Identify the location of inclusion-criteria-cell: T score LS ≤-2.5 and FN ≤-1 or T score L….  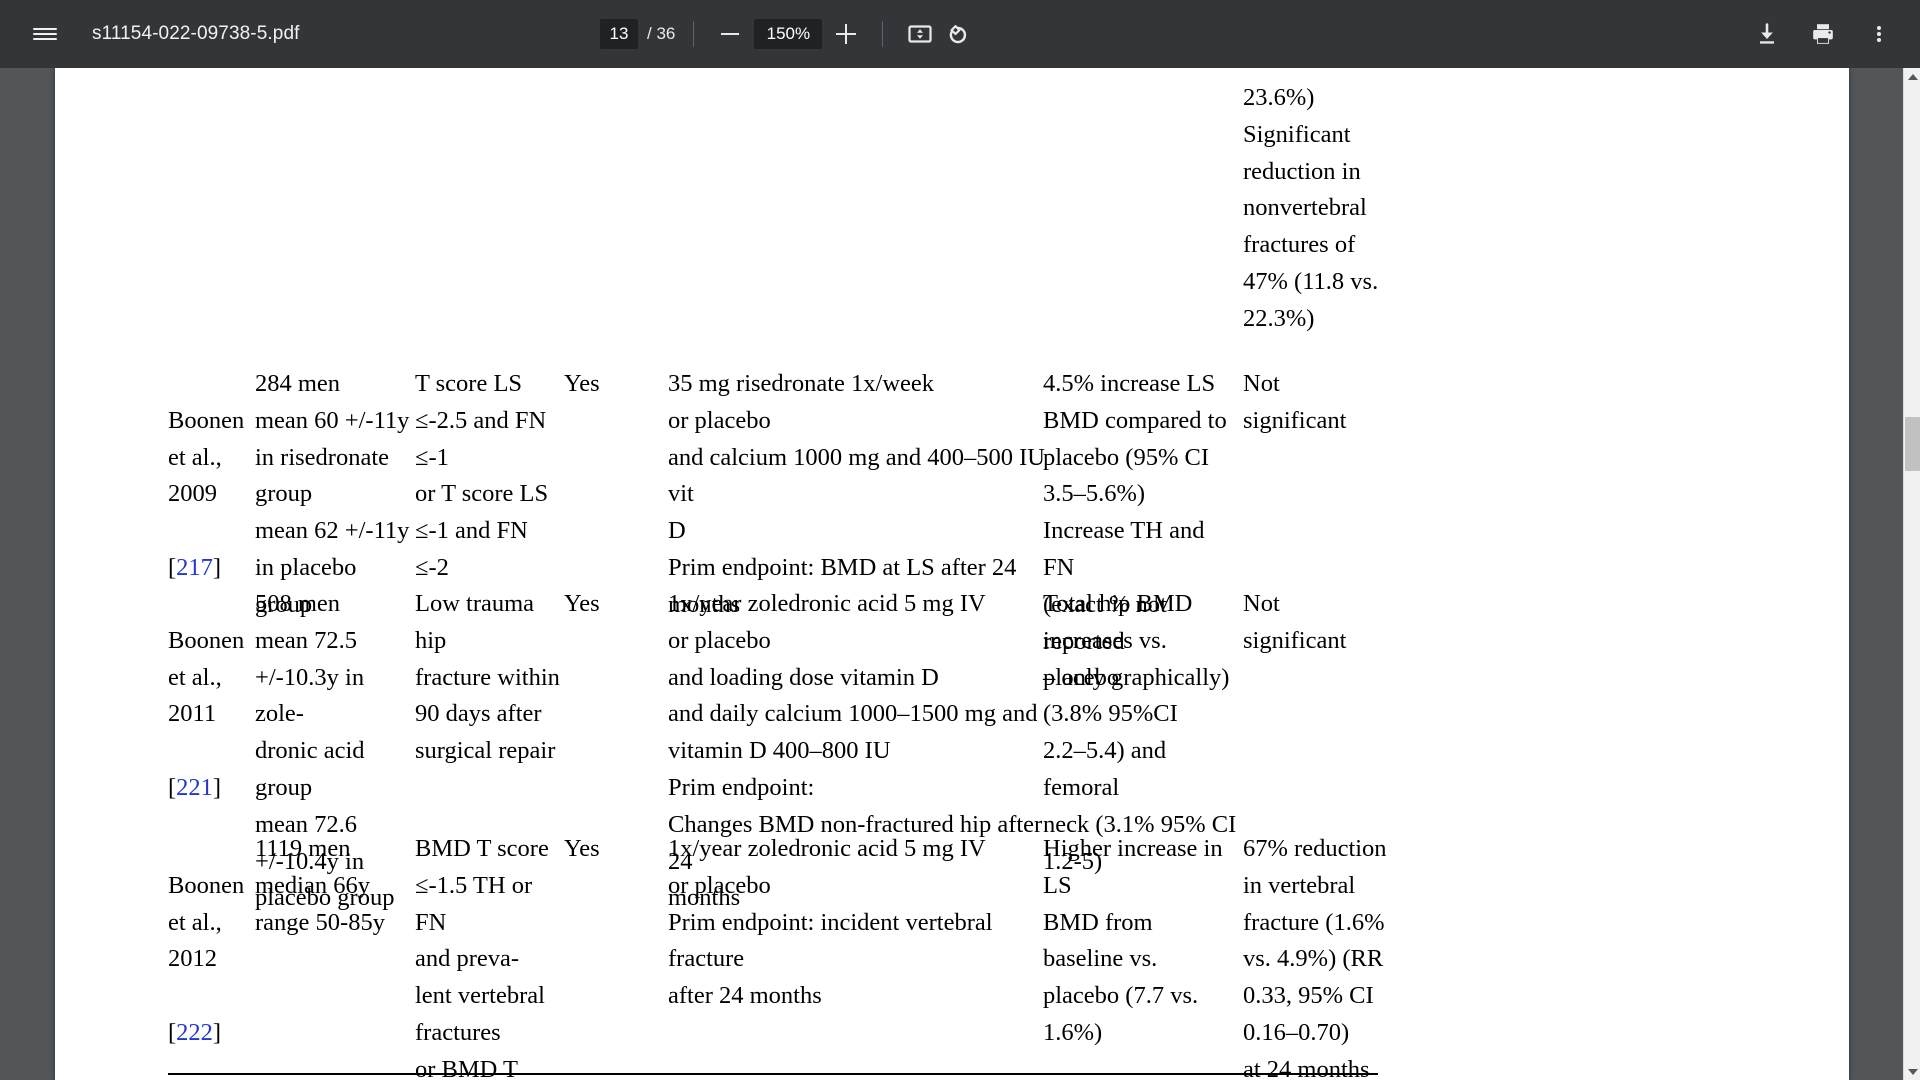
(482, 475).